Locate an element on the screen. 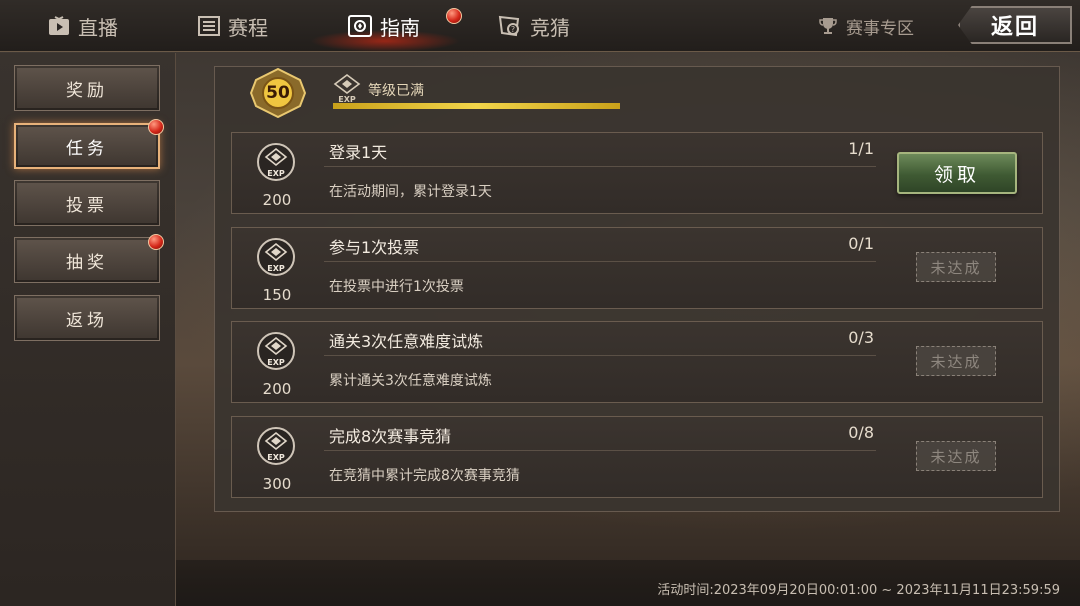 The image size is (1080, 606). trophy-icon is located at coordinates (828, 26).